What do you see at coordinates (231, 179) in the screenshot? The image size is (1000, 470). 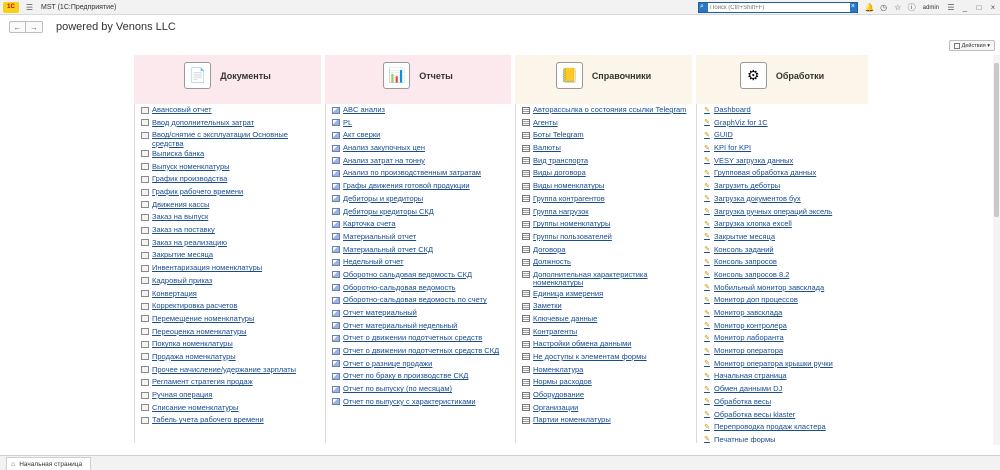 I see `list-item: График производства` at bounding box center [231, 179].